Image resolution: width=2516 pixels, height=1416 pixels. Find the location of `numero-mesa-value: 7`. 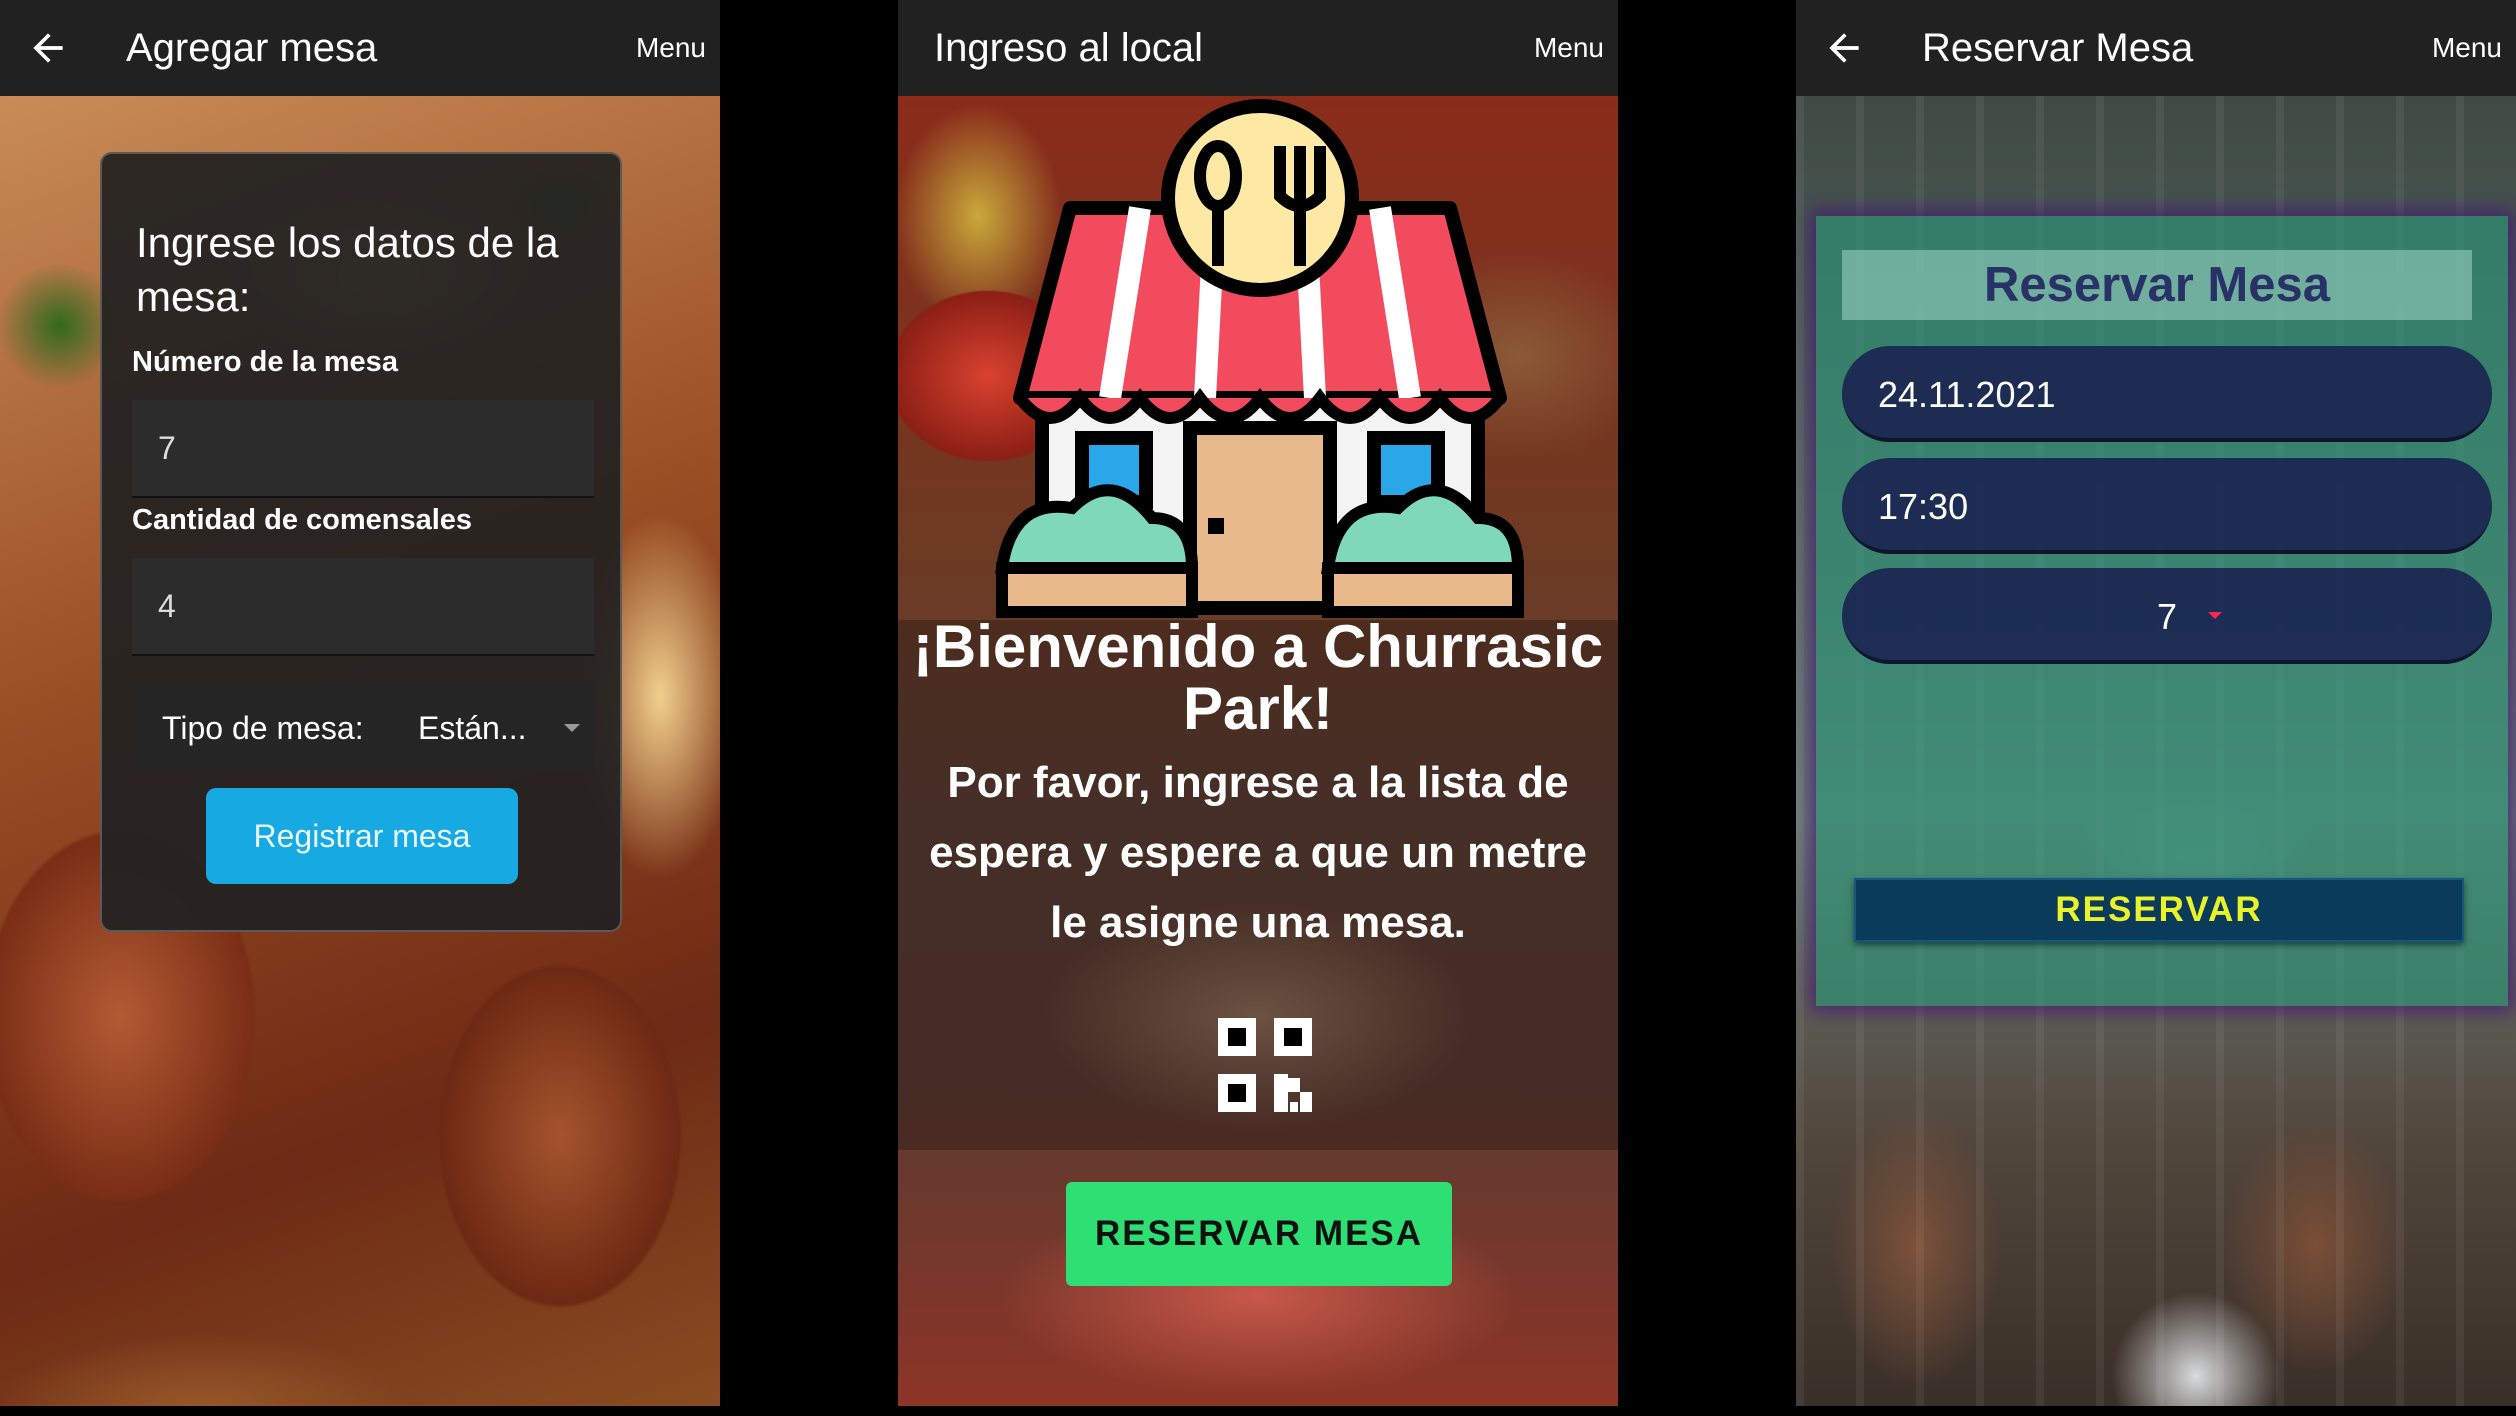

numero-mesa-value: 7 is located at coordinates (167, 448).